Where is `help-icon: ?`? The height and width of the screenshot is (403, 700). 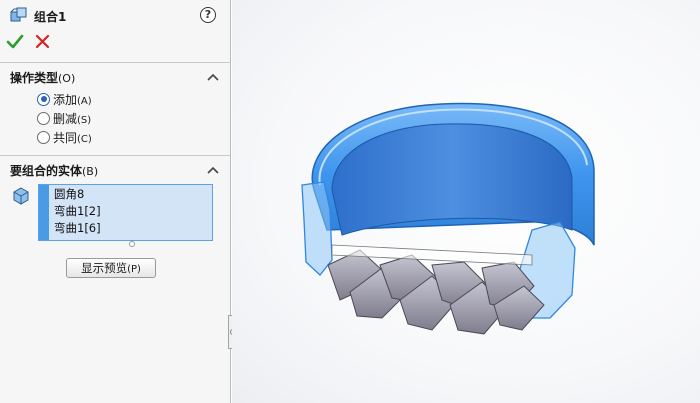 help-icon: ? is located at coordinates (208, 15).